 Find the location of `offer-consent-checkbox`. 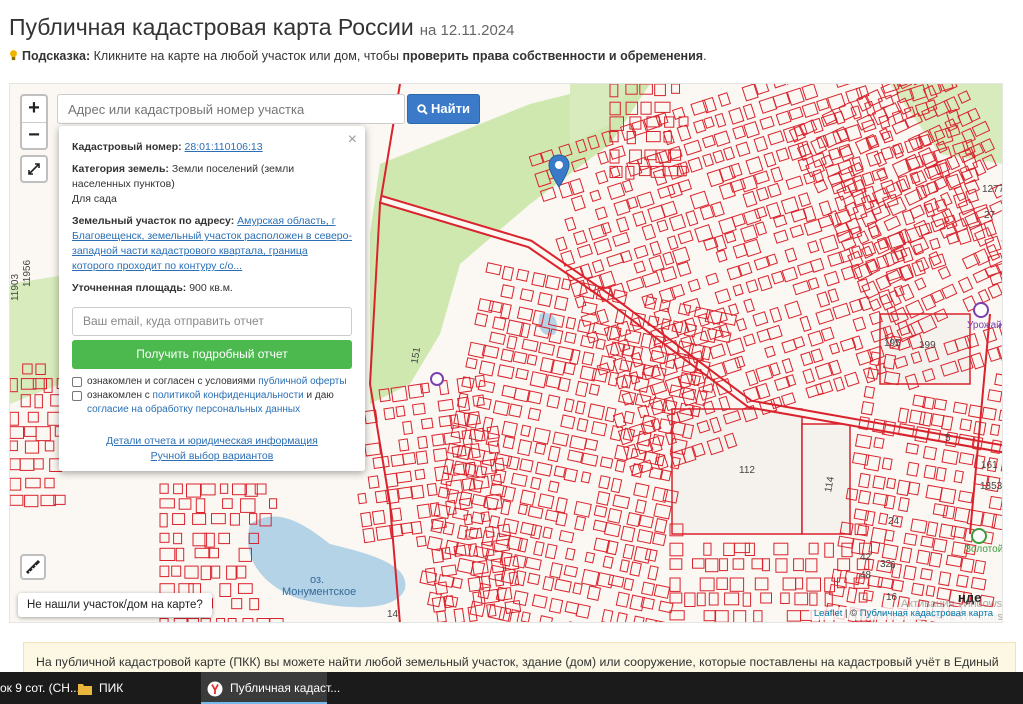

offer-consent-checkbox is located at coordinates (77, 382).